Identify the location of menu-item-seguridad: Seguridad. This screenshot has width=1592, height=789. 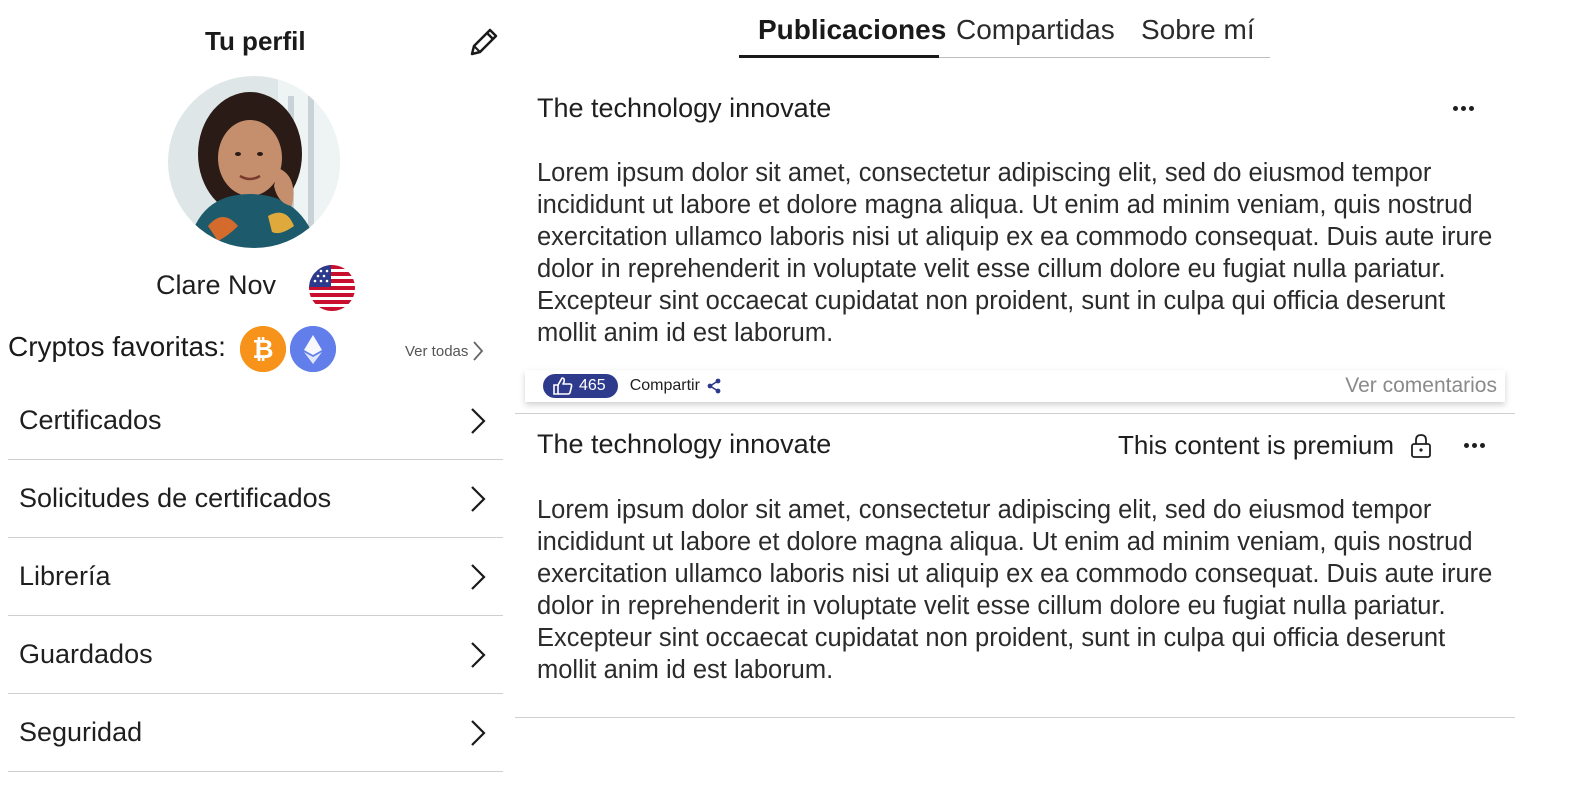
(255, 733).